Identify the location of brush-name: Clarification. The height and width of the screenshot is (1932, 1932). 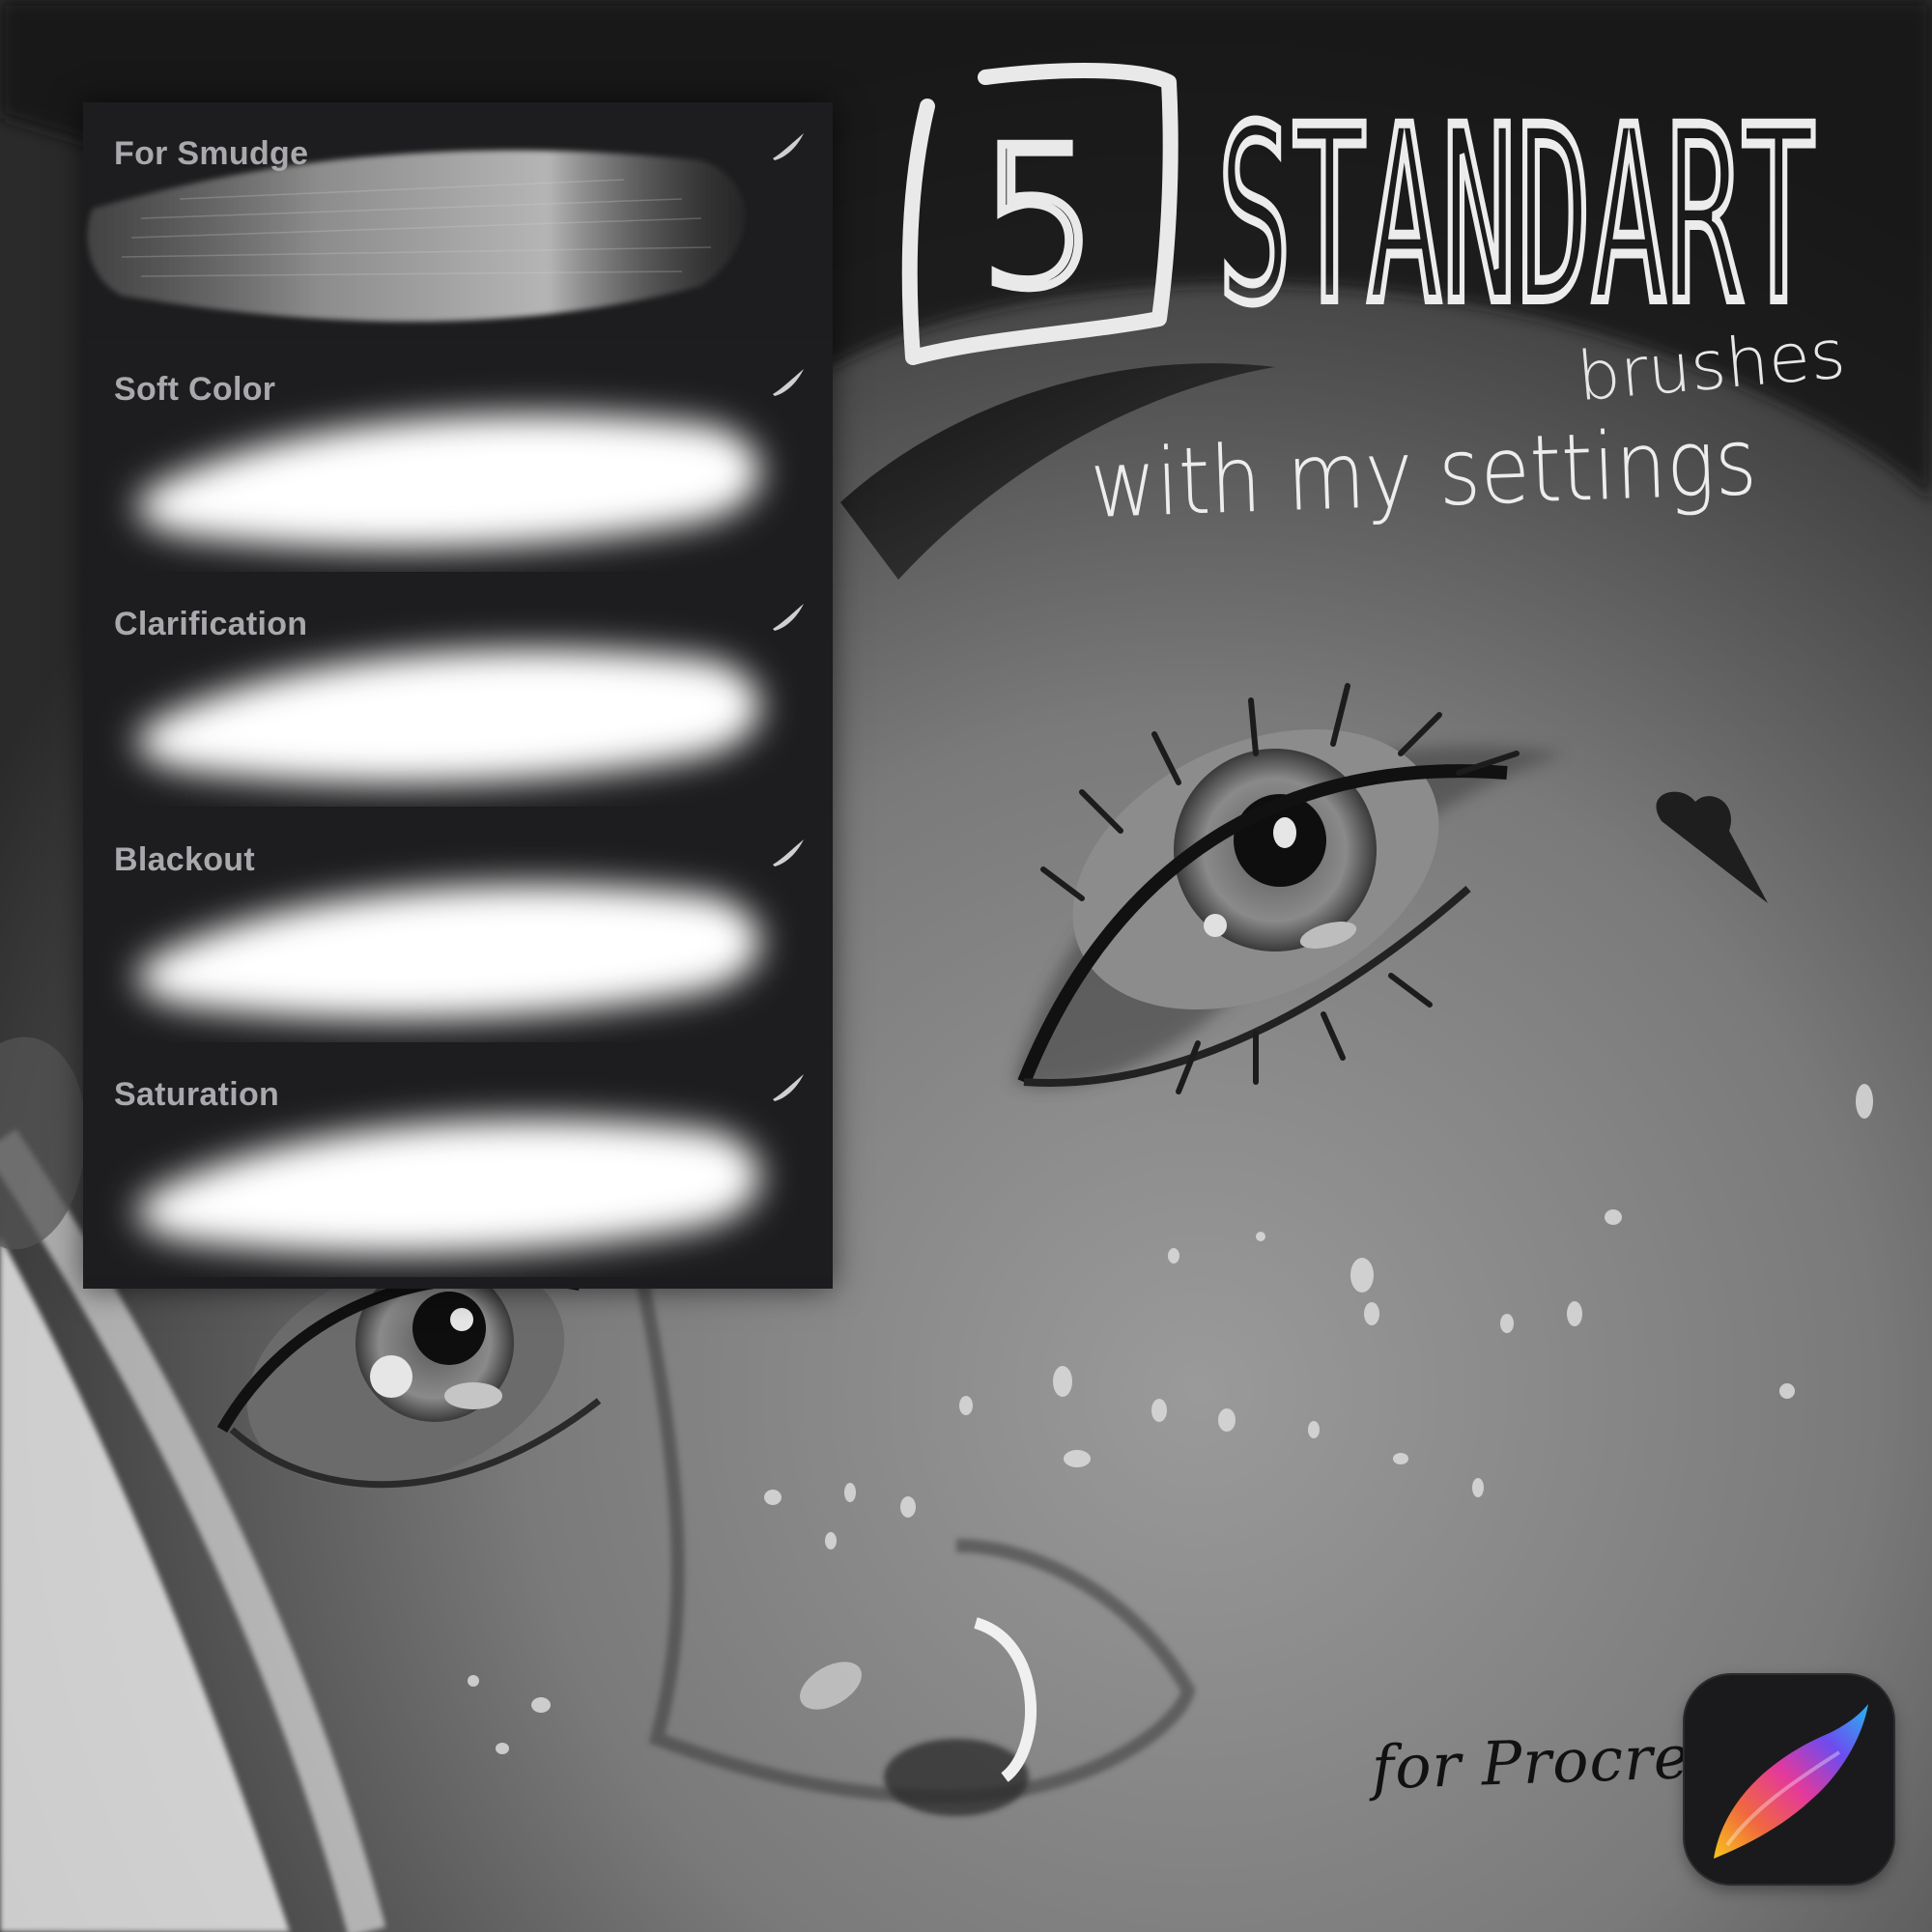
(211, 624).